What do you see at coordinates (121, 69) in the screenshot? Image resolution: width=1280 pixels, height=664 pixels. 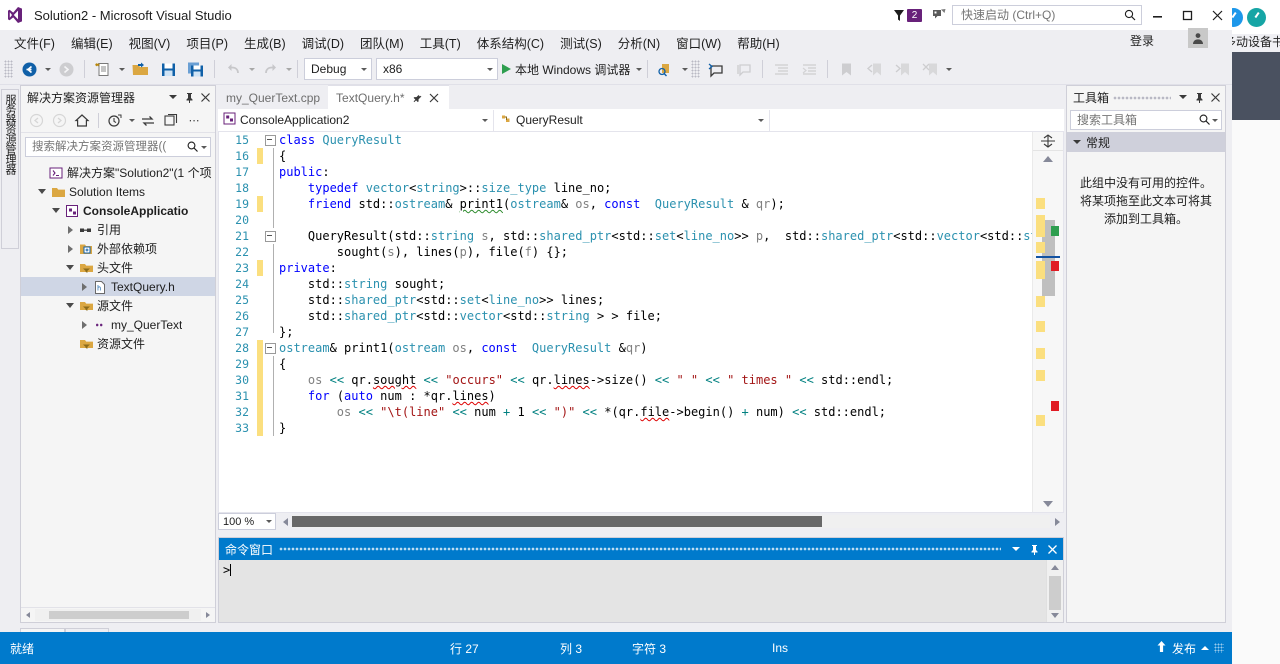 I see `new-item-dropdown` at bounding box center [121, 69].